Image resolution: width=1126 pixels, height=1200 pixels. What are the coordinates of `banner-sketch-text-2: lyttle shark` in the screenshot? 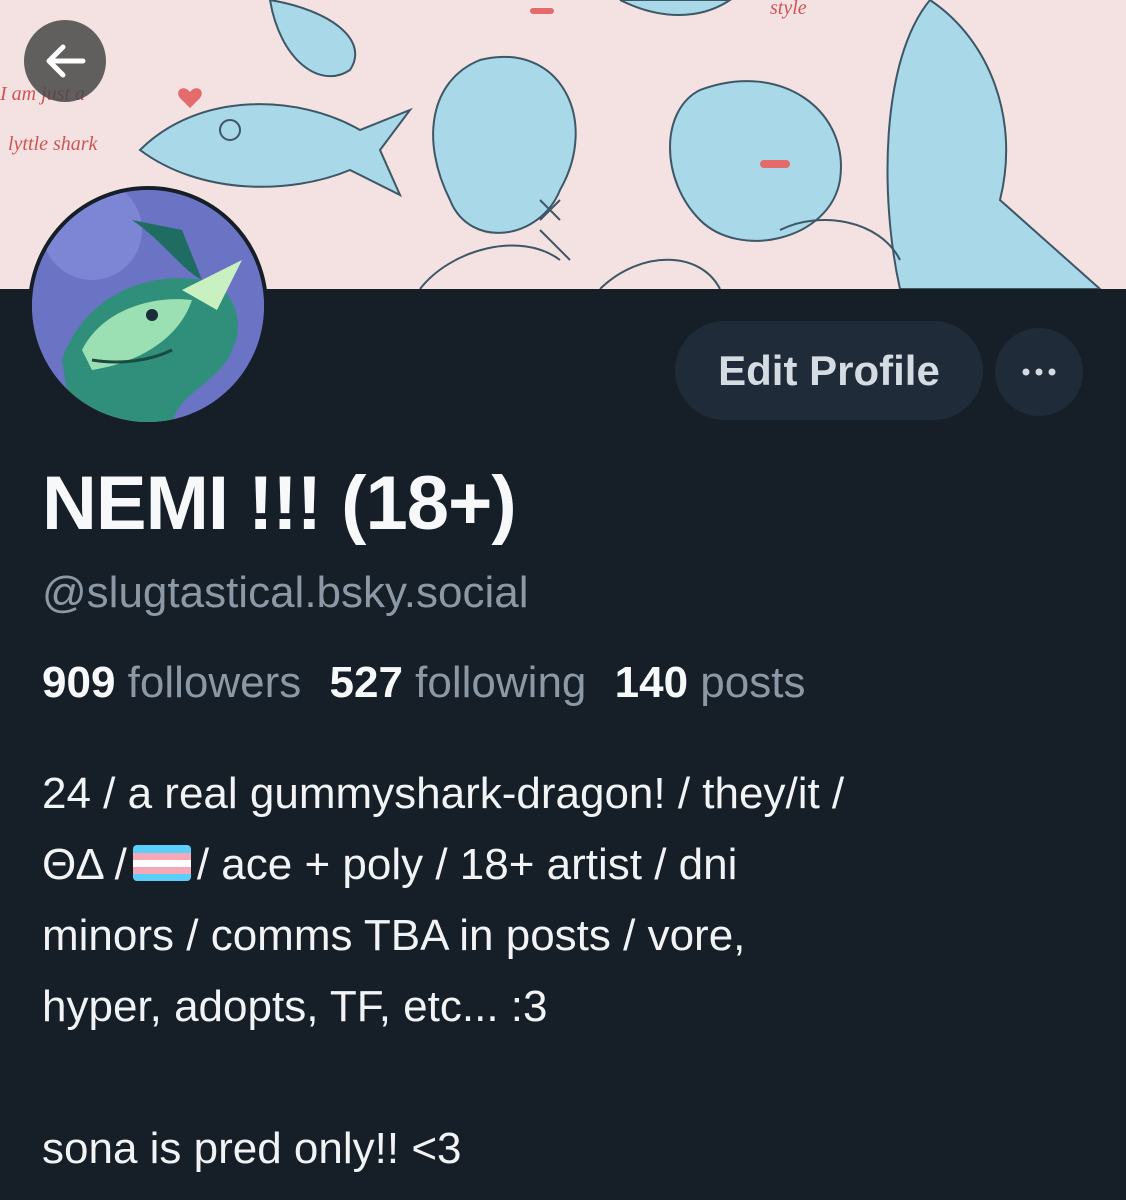 It's located at (53, 144).